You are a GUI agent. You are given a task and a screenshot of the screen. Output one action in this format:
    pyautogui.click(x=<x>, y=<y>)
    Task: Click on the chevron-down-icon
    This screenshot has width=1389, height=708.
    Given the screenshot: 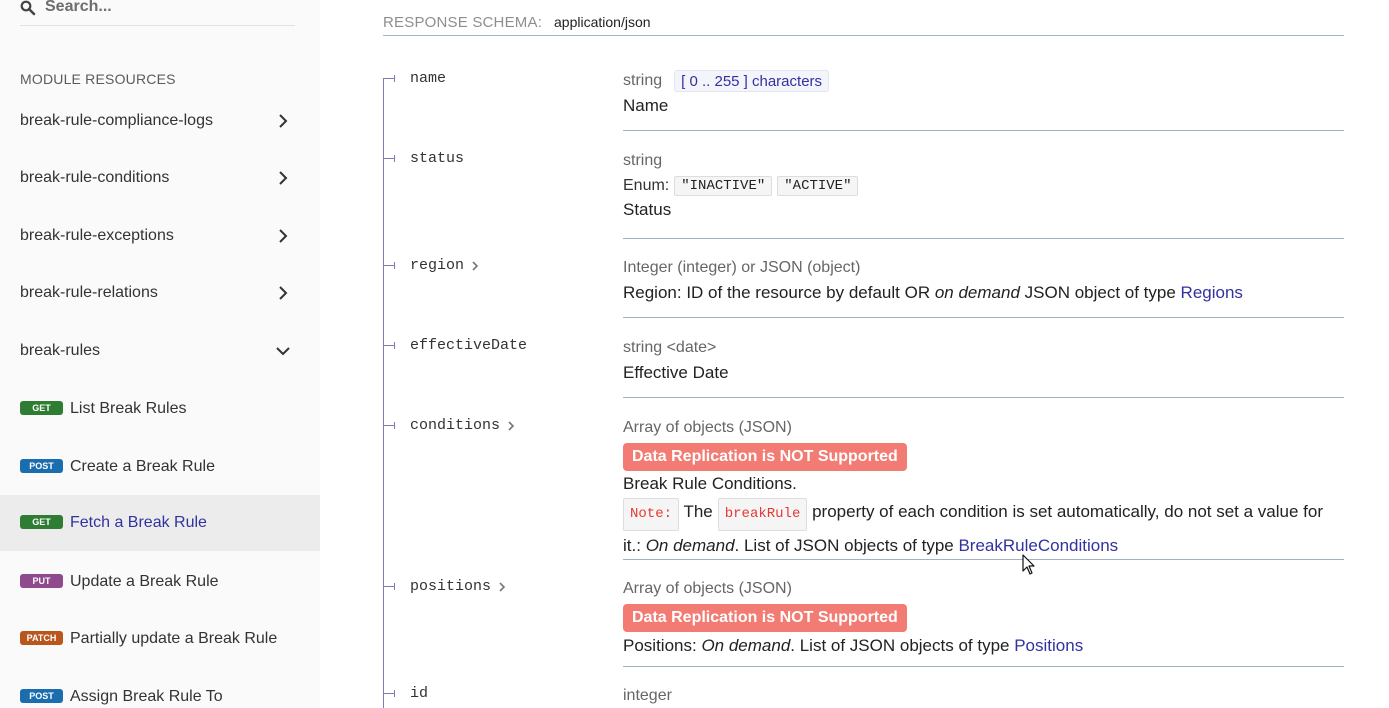 What is the action you would take?
    pyautogui.click(x=283, y=351)
    